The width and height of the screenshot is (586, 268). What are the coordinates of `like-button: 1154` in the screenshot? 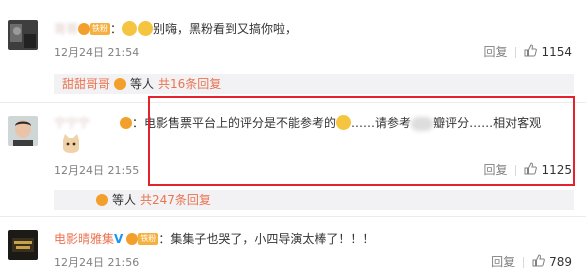 It's located at (548, 51).